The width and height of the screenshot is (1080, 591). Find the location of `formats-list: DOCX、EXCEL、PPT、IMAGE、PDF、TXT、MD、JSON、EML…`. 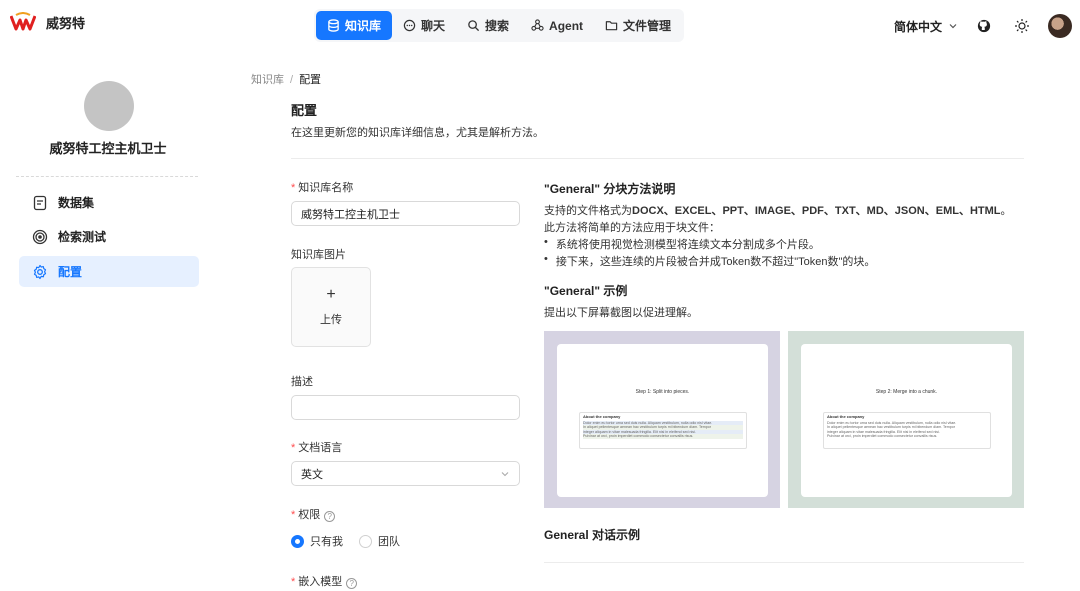

formats-list: DOCX、EXCEL、PPT、IMAGE、PDF、TXT、MD、JSON、EML… is located at coordinates (816, 211).